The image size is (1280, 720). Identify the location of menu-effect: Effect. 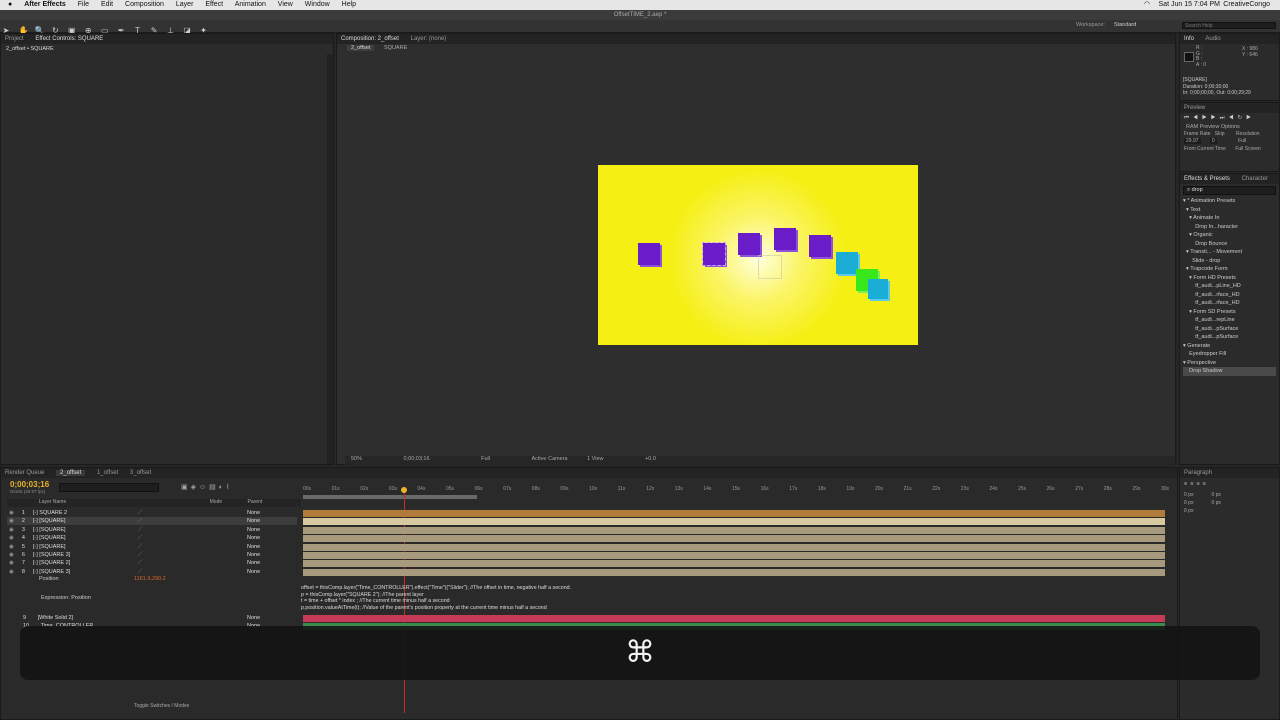
(214, 4).